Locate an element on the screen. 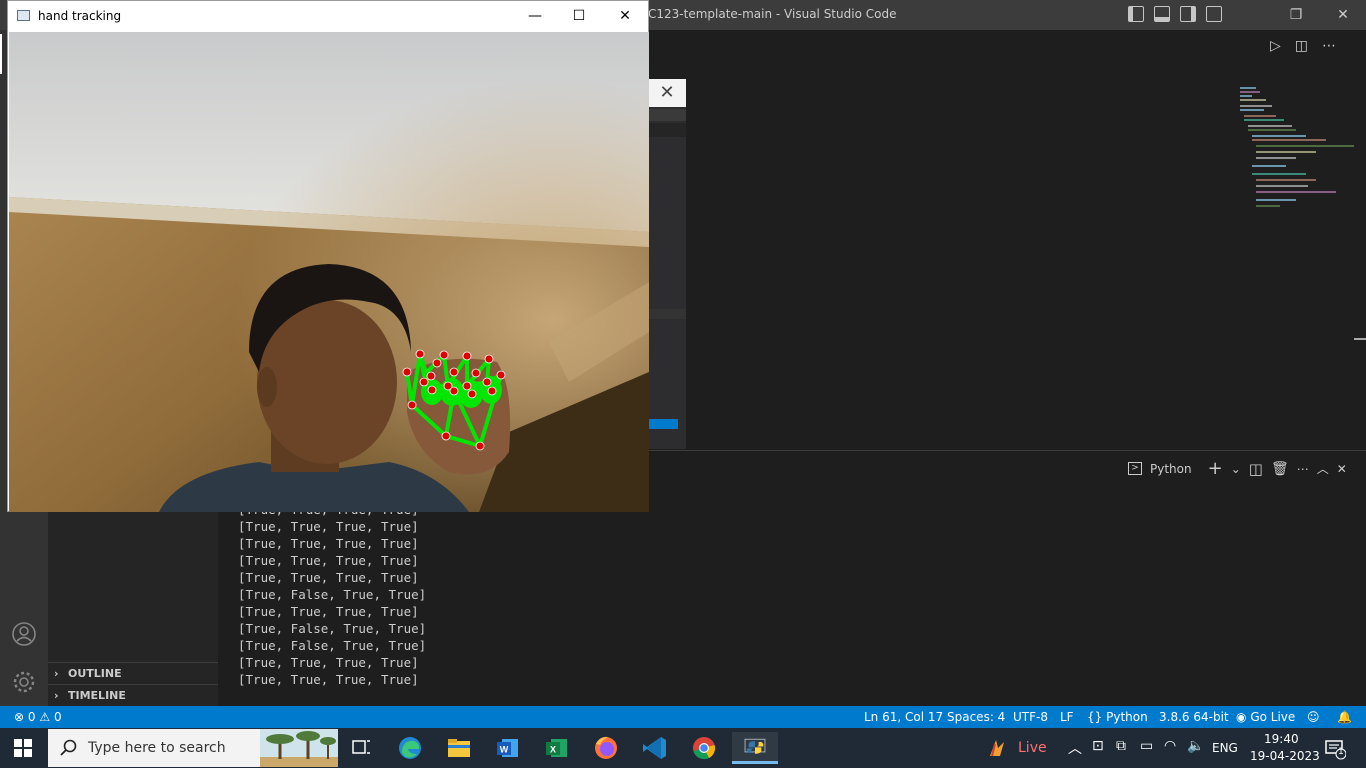 The image size is (1366, 768). feedback-icon: ☺ is located at coordinates (1313, 717).